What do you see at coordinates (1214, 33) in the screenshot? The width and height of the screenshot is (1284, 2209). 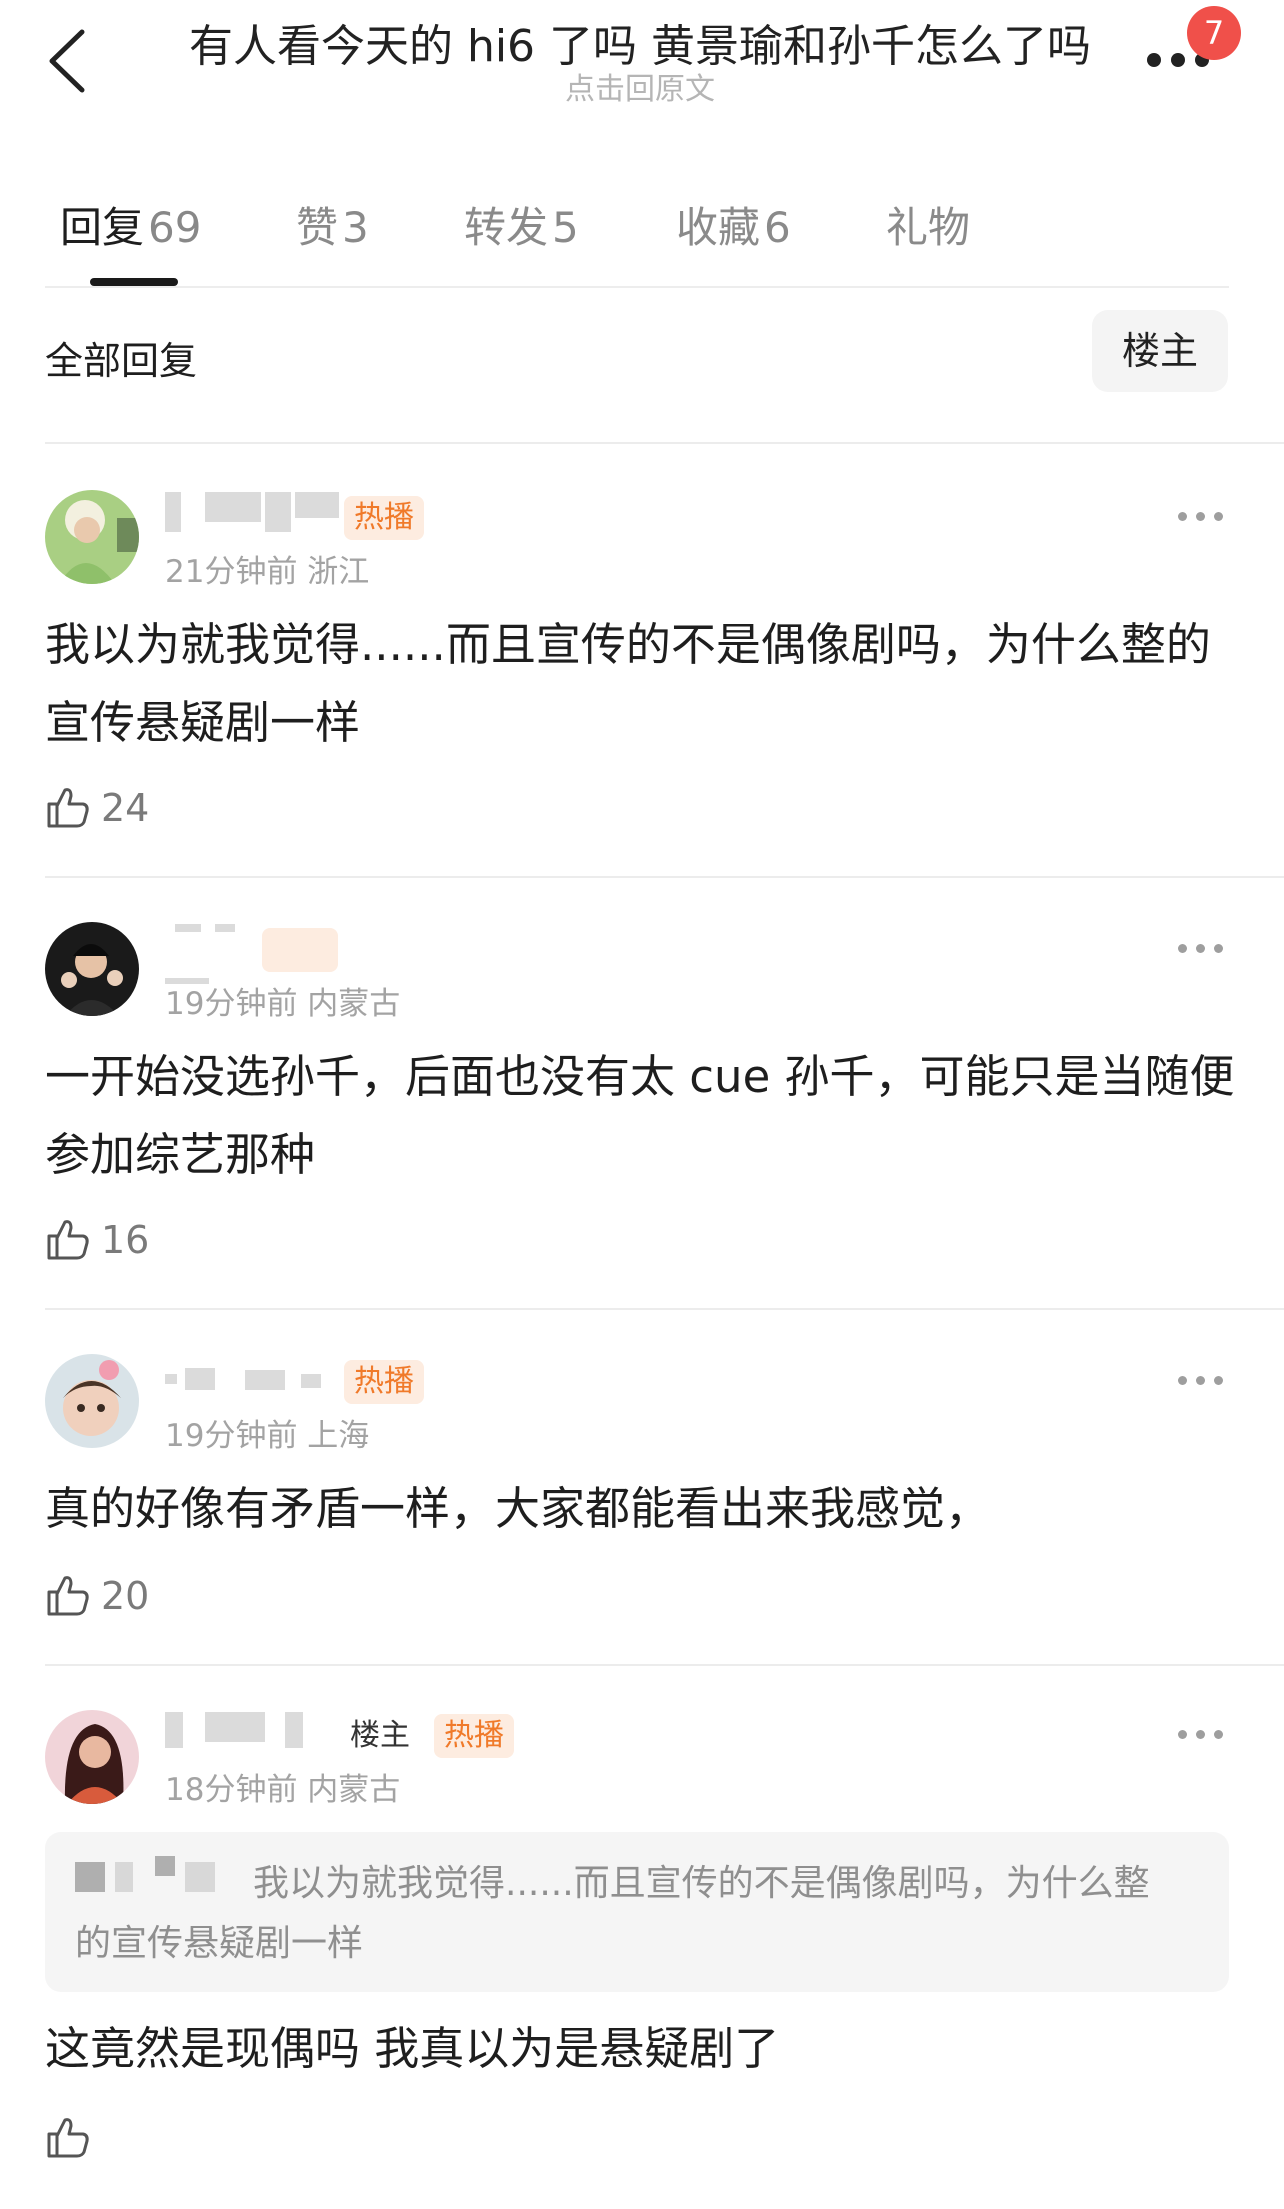 I see `notification-badge: 7` at bounding box center [1214, 33].